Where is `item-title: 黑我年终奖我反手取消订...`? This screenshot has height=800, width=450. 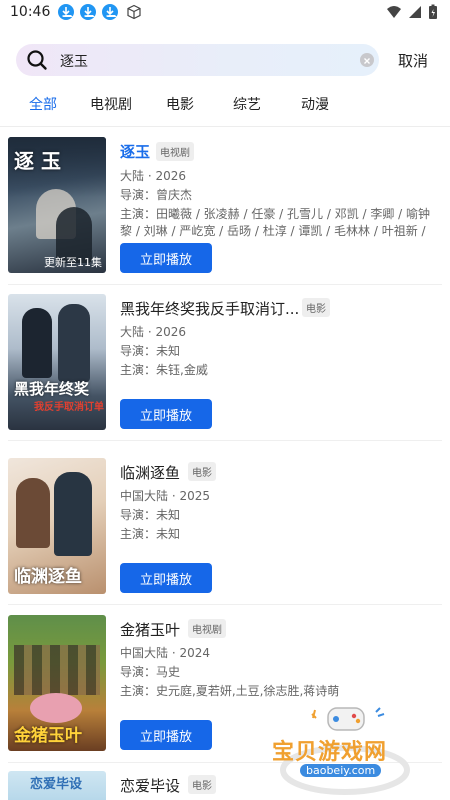
item-title: 黑我年终奖我反手取消订... is located at coordinates (209, 308).